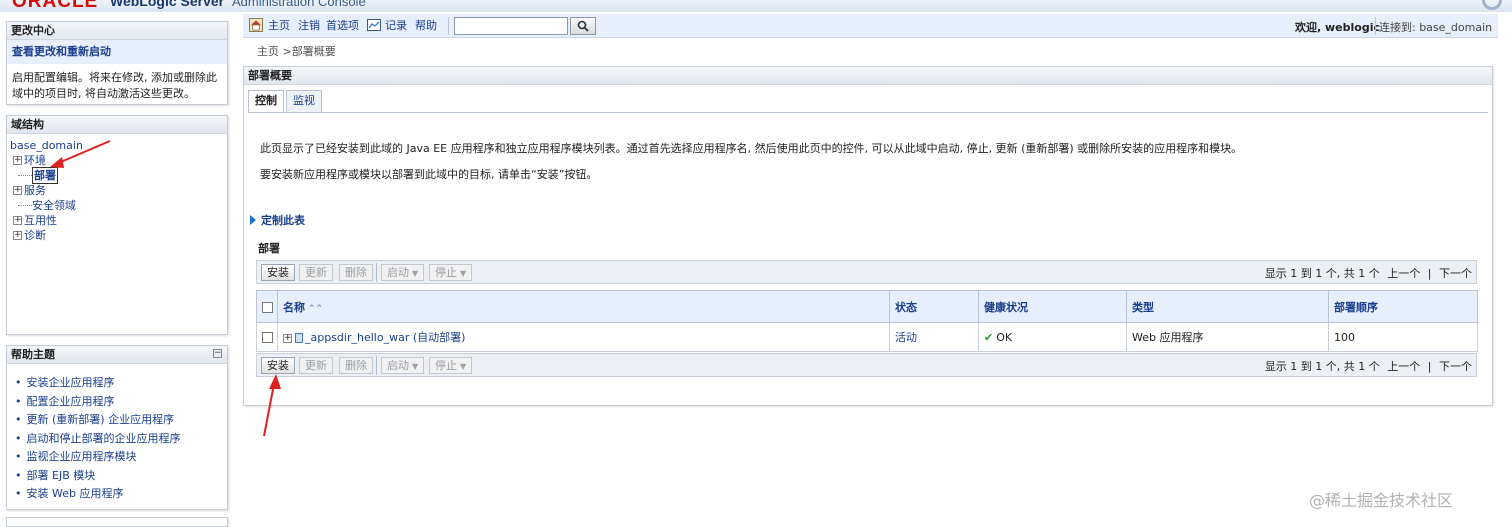  Describe the element at coordinates (266, 101) in the screenshot. I see `tab-control: 控制` at that location.